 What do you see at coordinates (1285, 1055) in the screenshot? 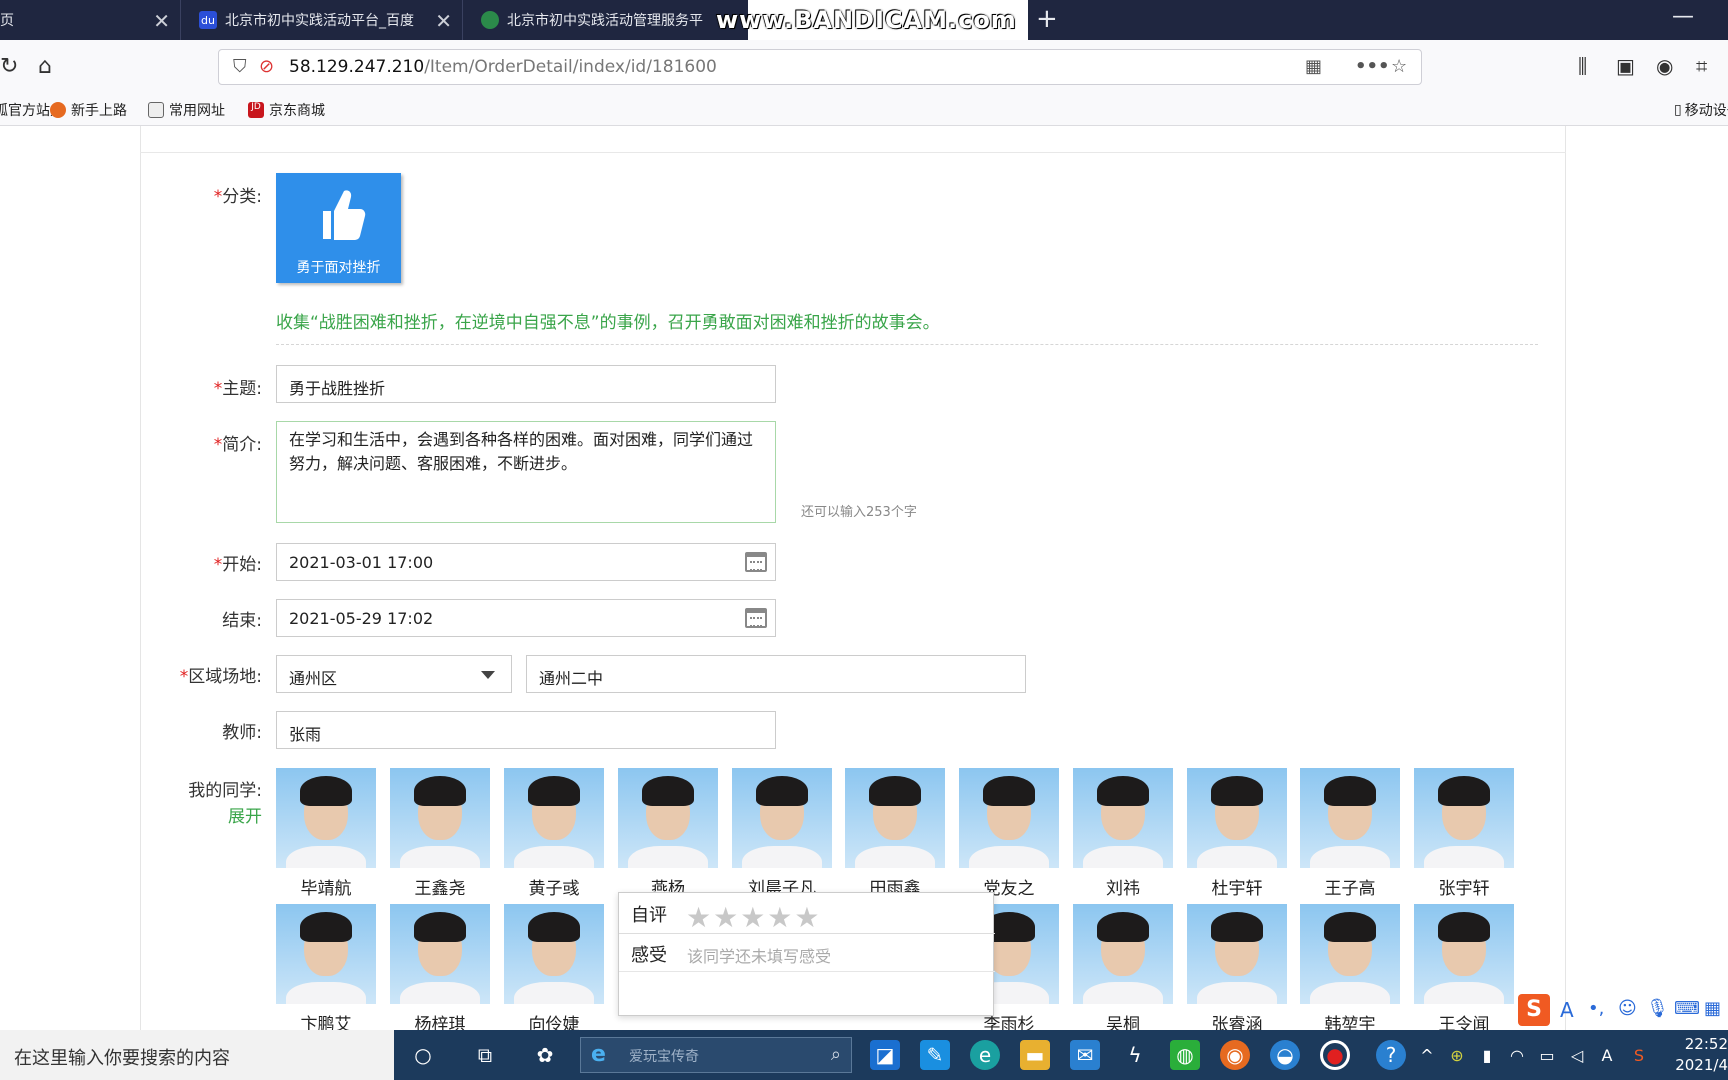
I see `app-icon: ◒` at bounding box center [1285, 1055].